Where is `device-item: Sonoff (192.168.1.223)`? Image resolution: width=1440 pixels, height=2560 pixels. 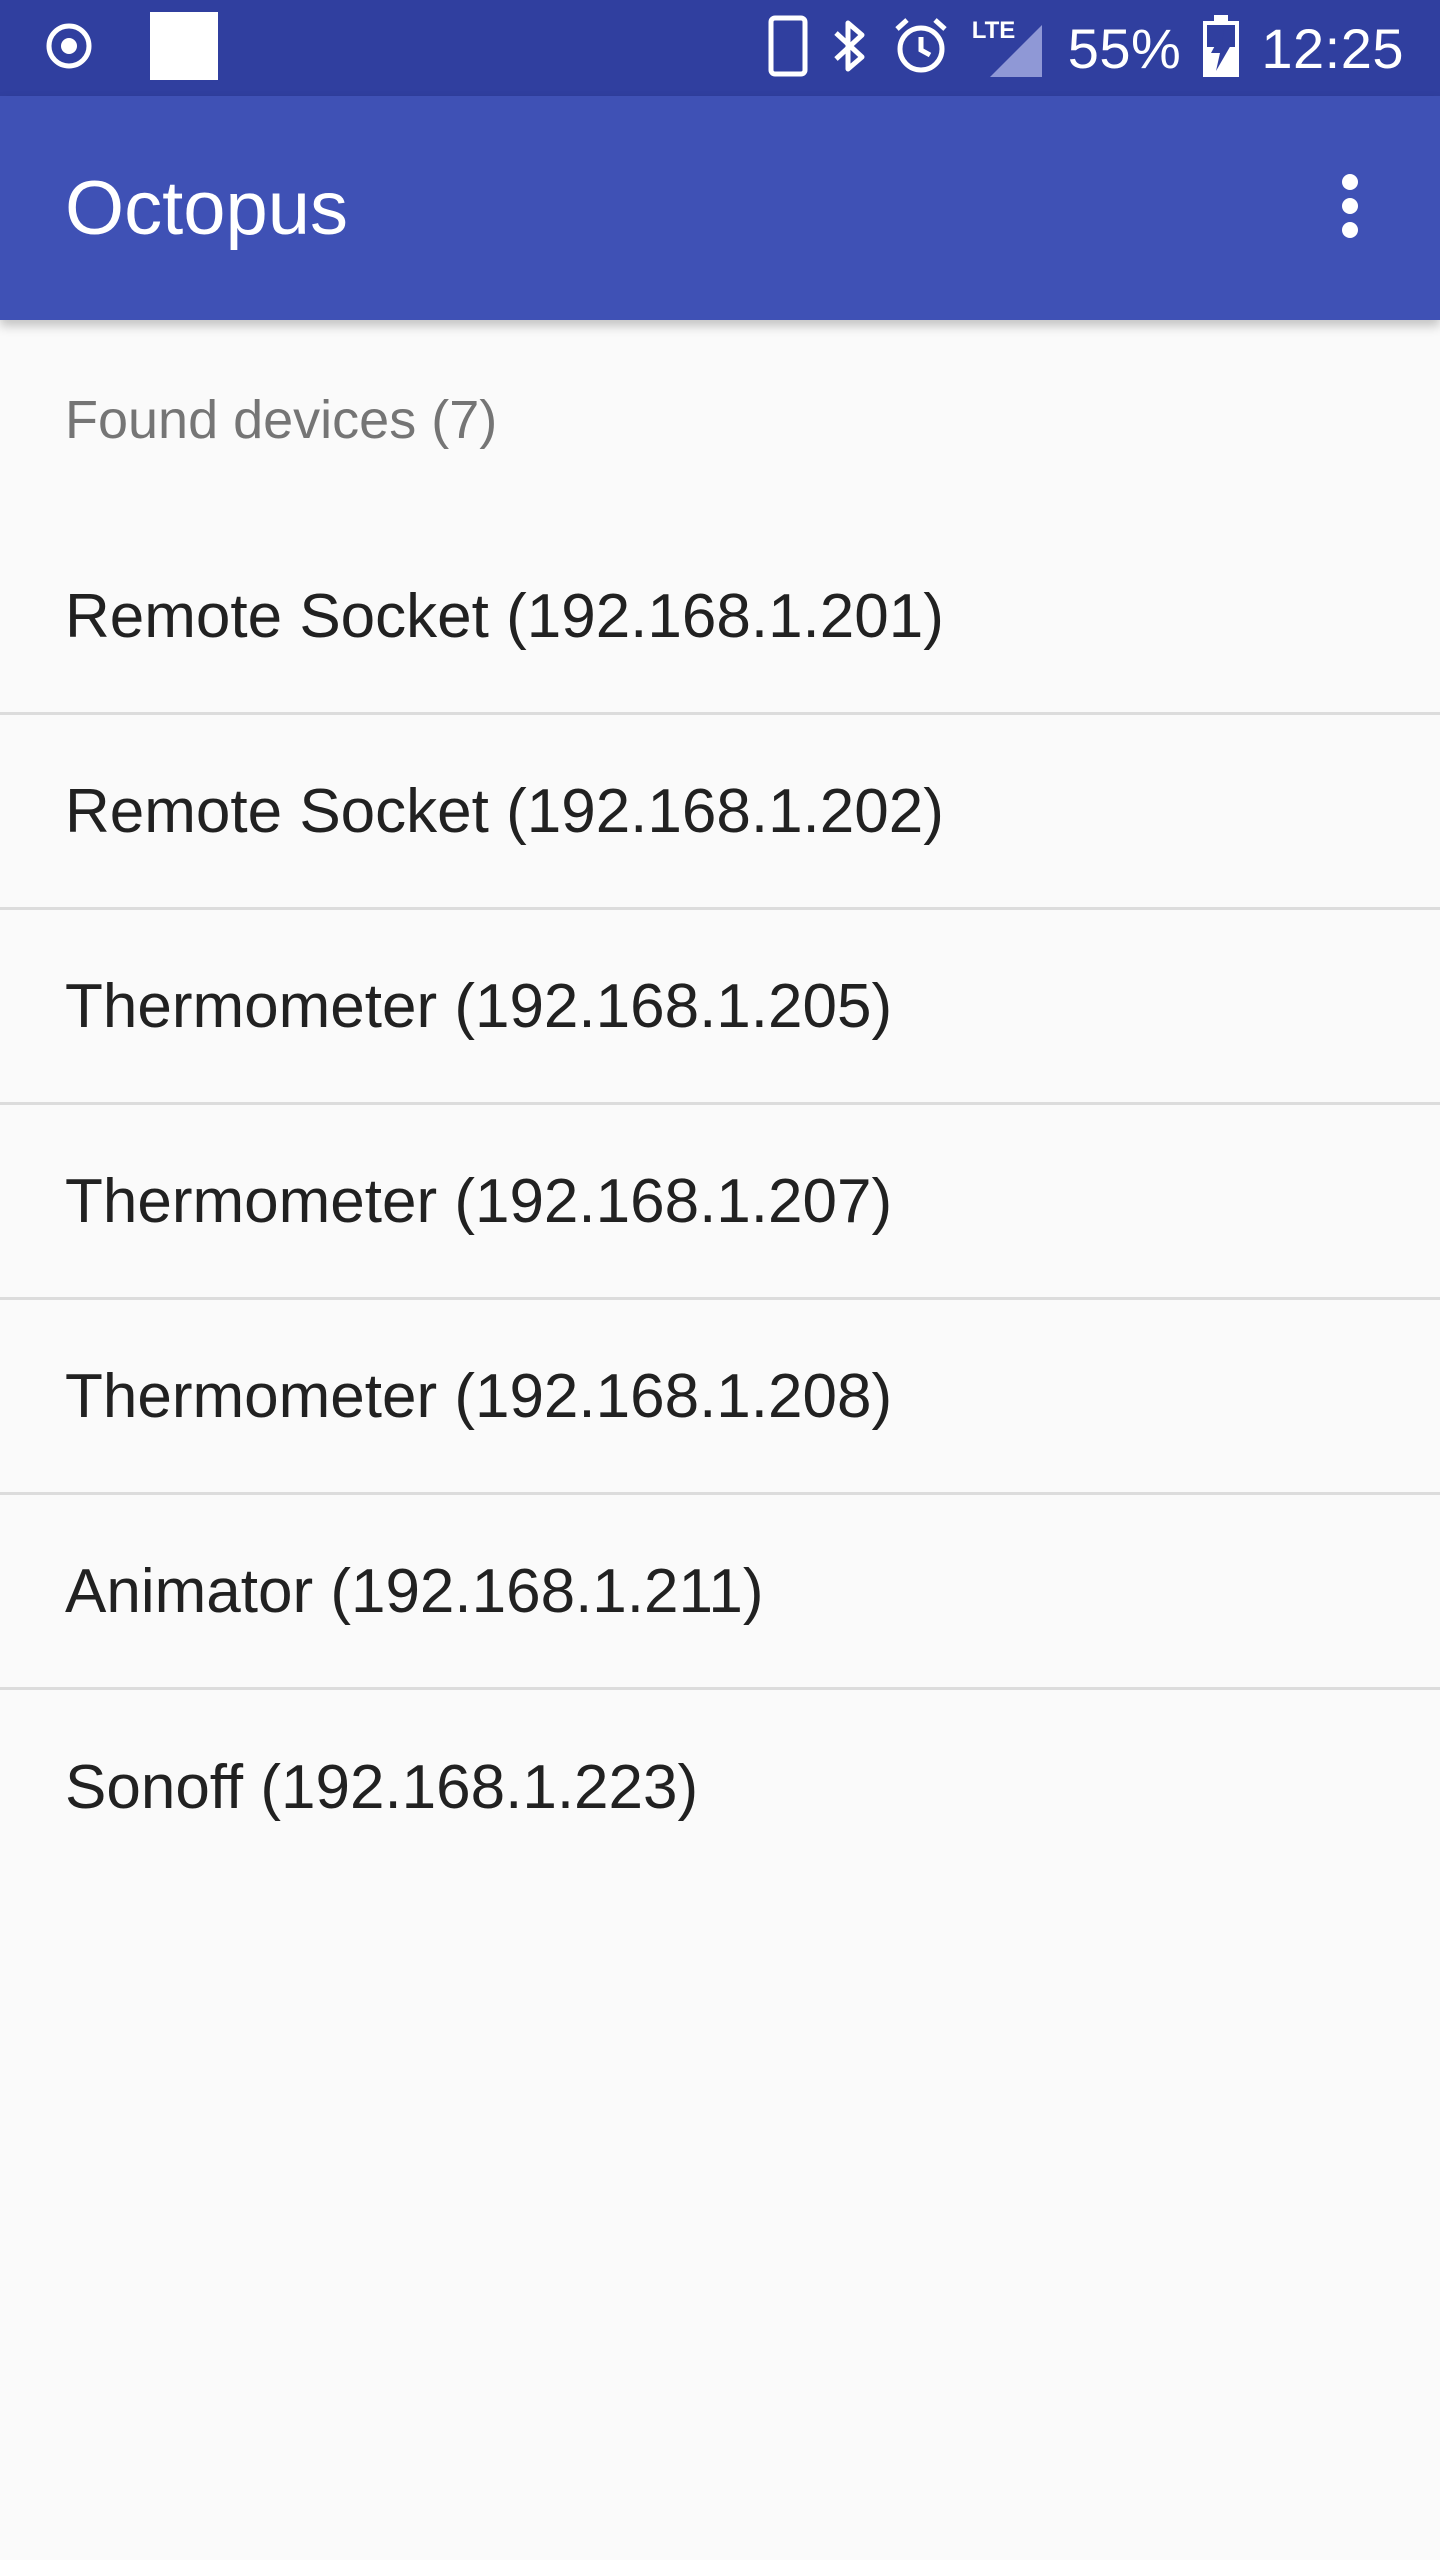 device-item: Sonoff (192.168.1.223) is located at coordinates (720, 1787).